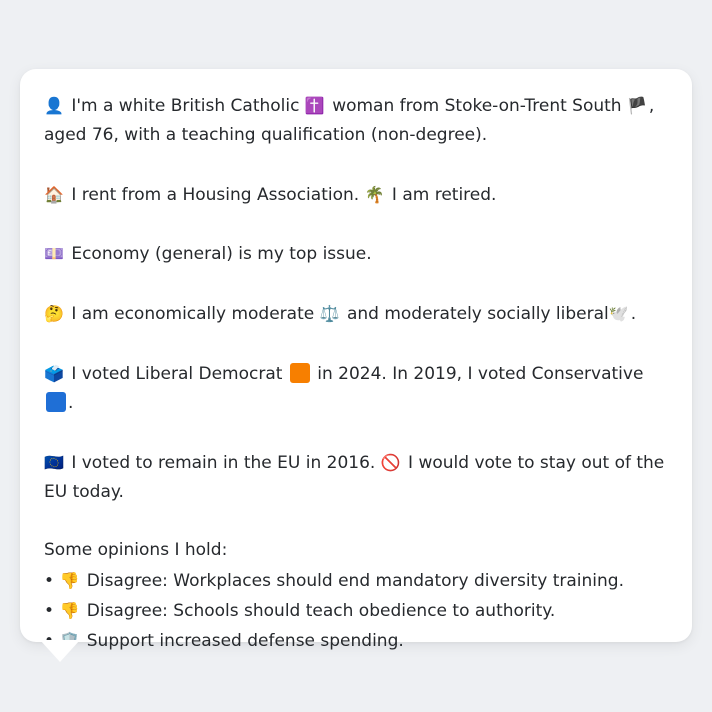 The image size is (712, 712). What do you see at coordinates (480, 373) in the screenshot?
I see `vote-text-b: in 2024. In 2019, I voted Conservative` at bounding box center [480, 373].